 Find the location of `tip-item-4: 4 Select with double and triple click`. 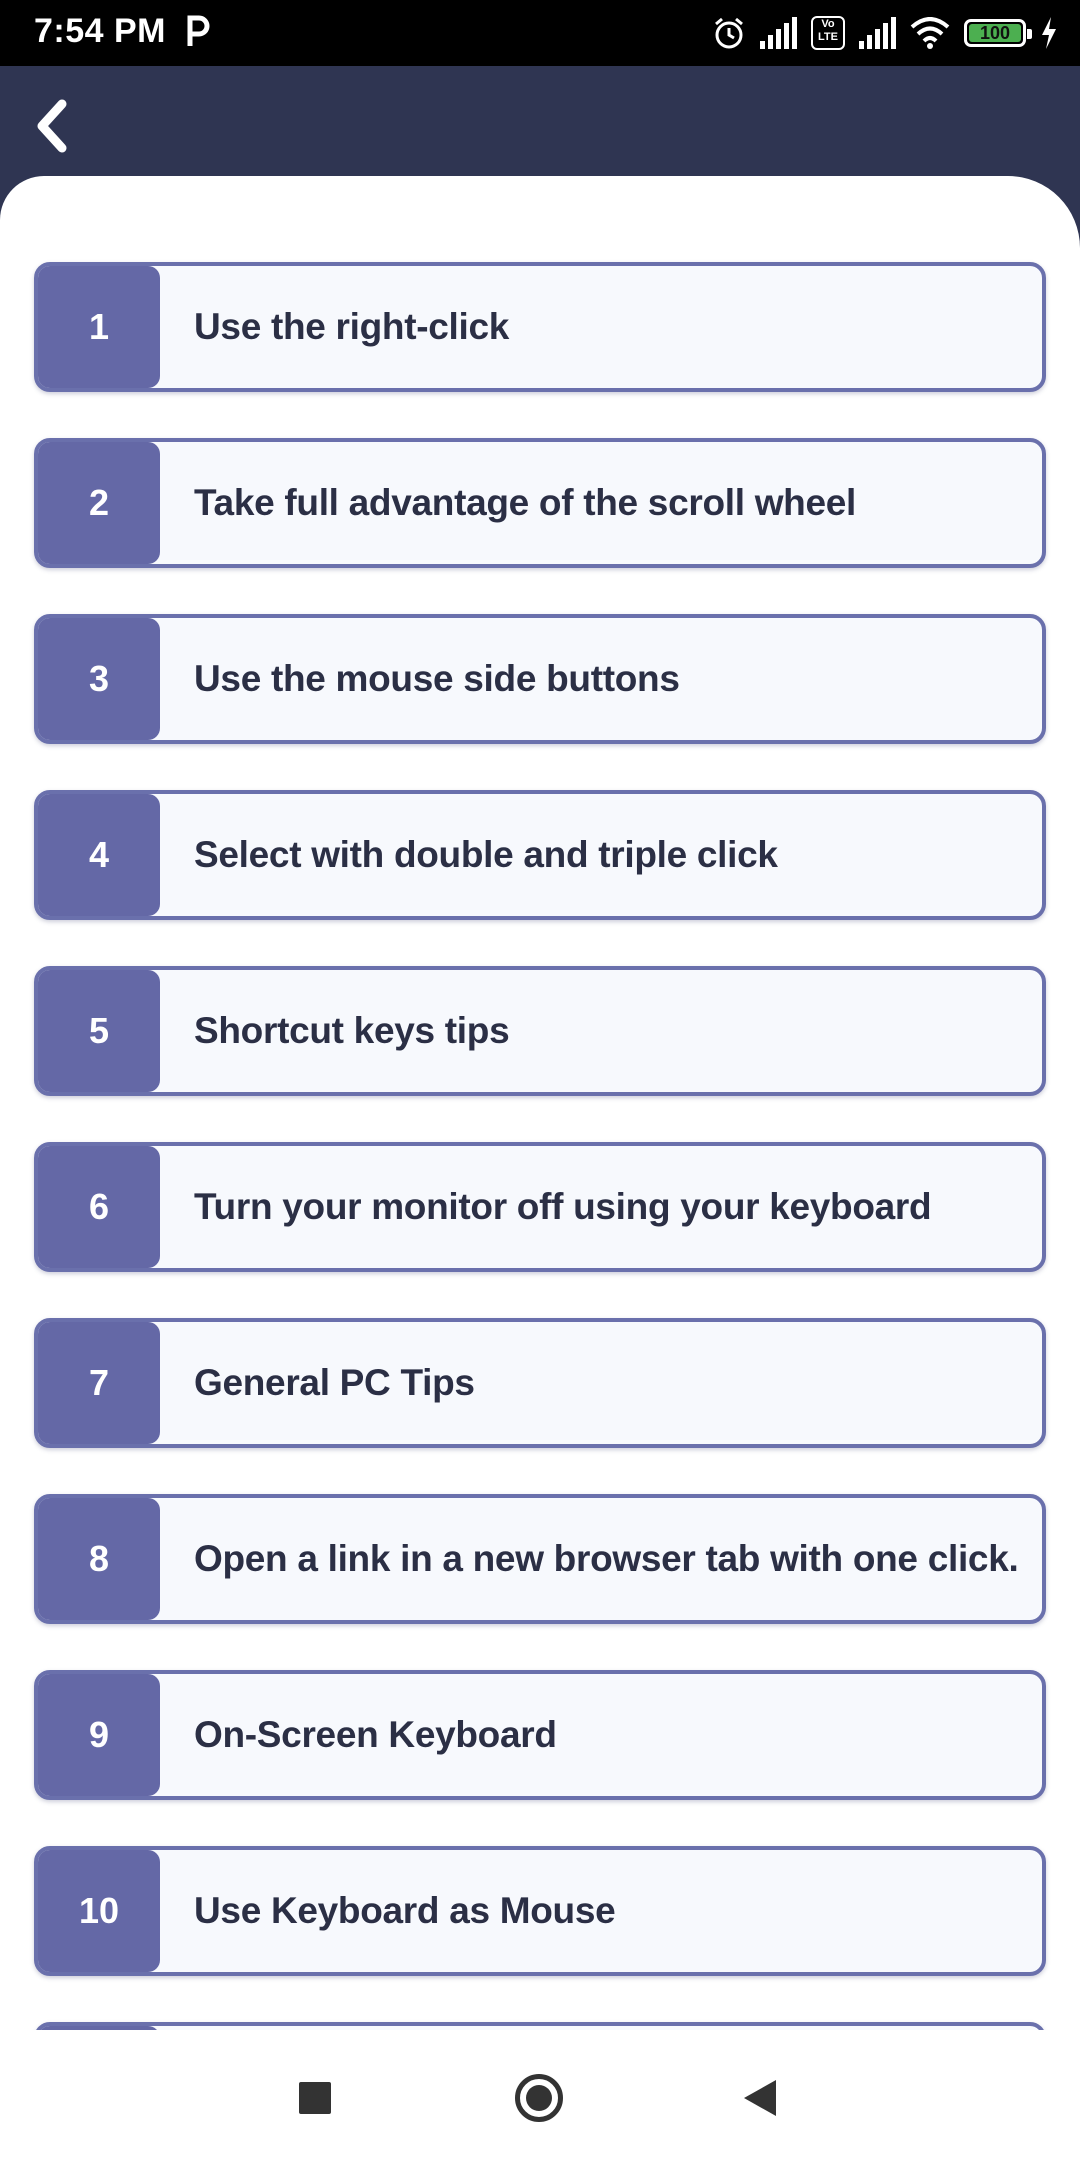

tip-item-4: 4 Select with double and triple click is located at coordinates (540, 855).